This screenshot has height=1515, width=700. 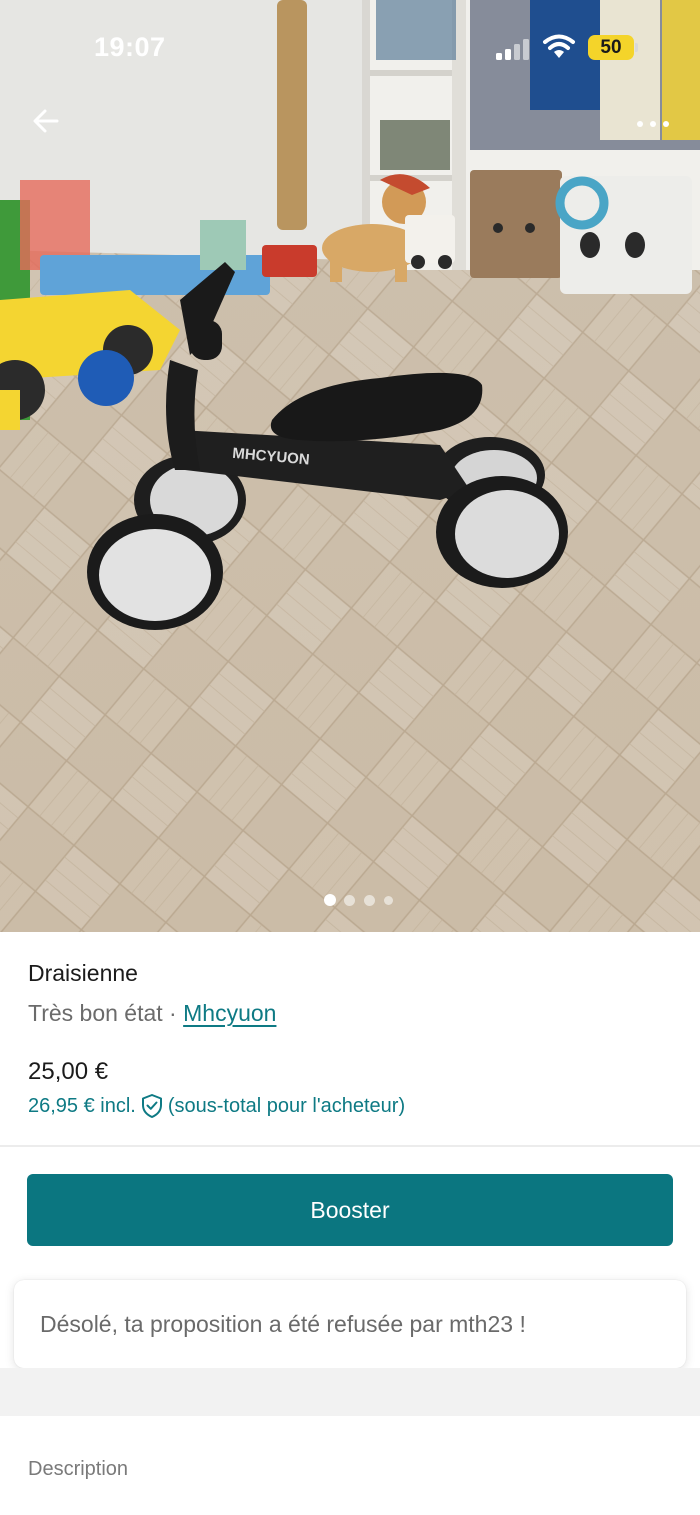 I want to click on signal-icon, so click(x=514, y=49).